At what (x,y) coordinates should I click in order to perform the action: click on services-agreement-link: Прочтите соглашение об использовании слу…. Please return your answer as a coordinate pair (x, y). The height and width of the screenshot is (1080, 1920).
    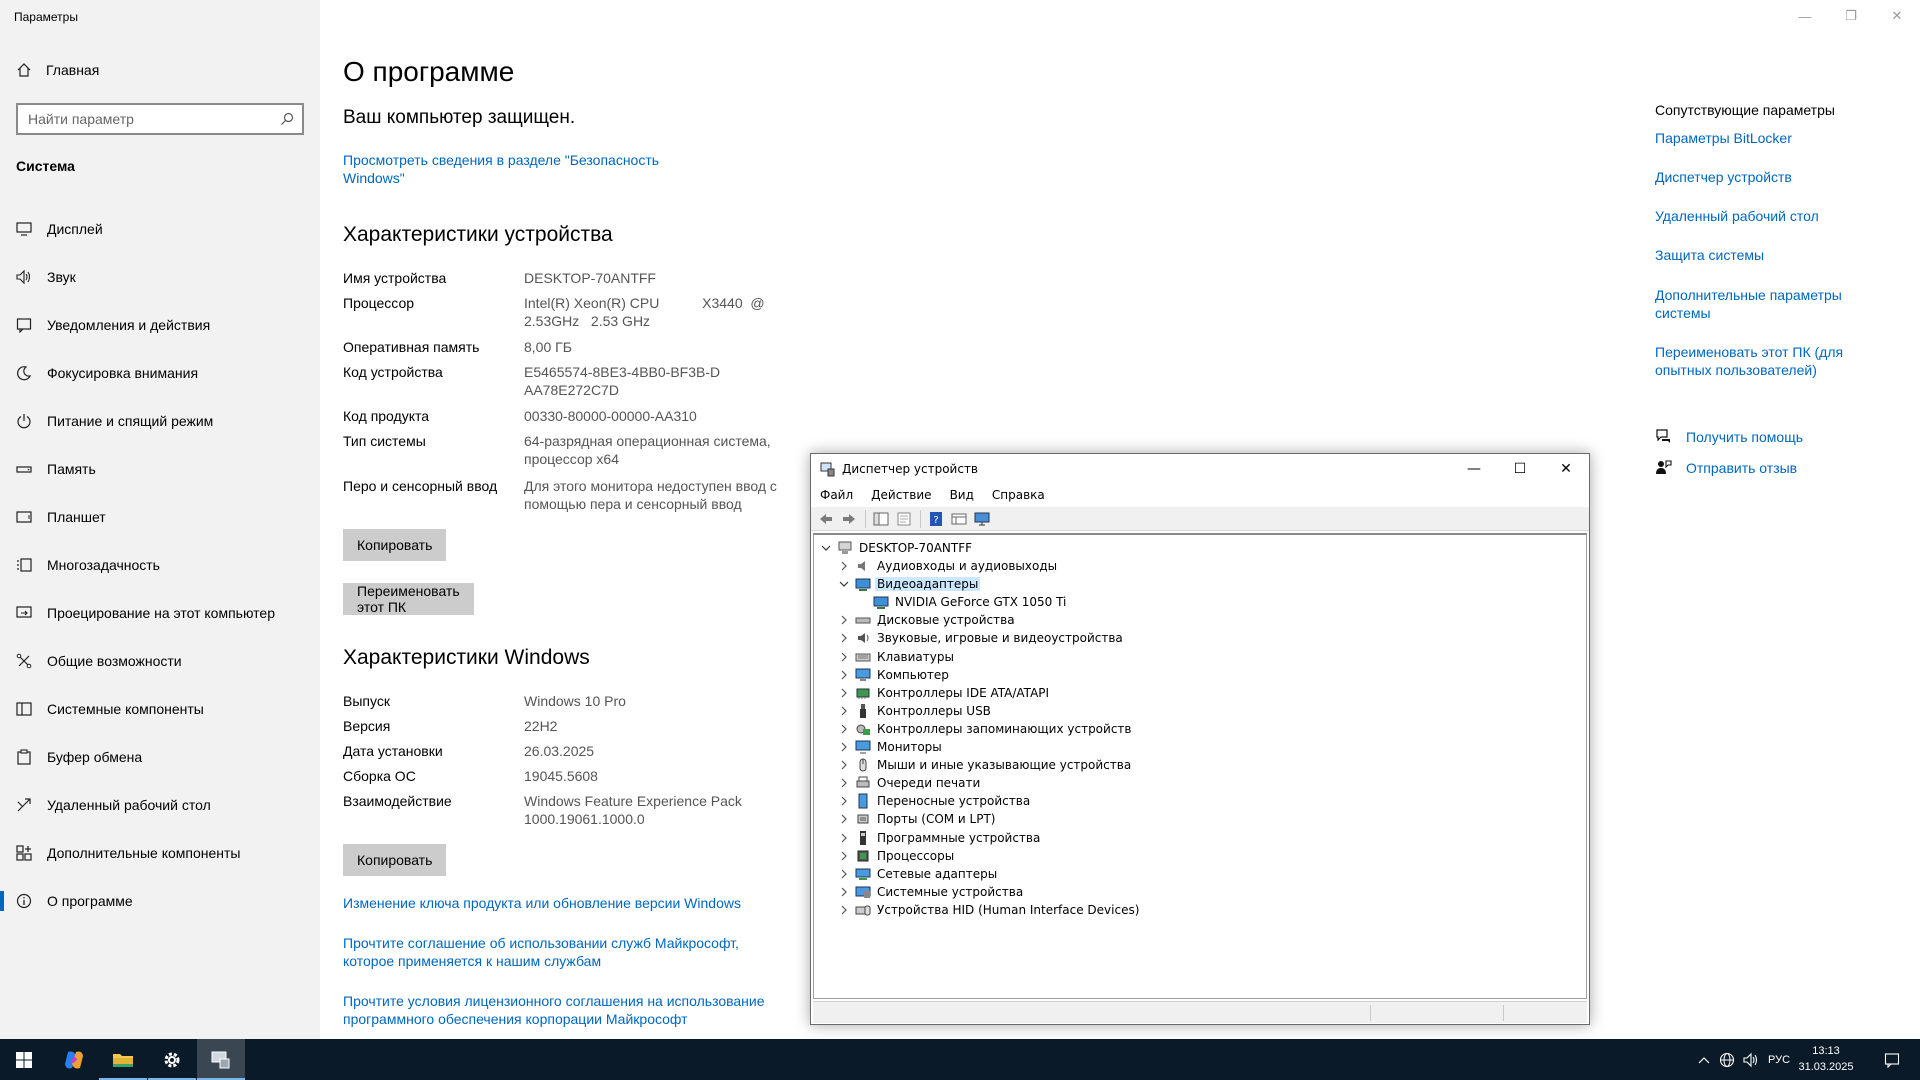
    Looking at the image, I should click on (553, 952).